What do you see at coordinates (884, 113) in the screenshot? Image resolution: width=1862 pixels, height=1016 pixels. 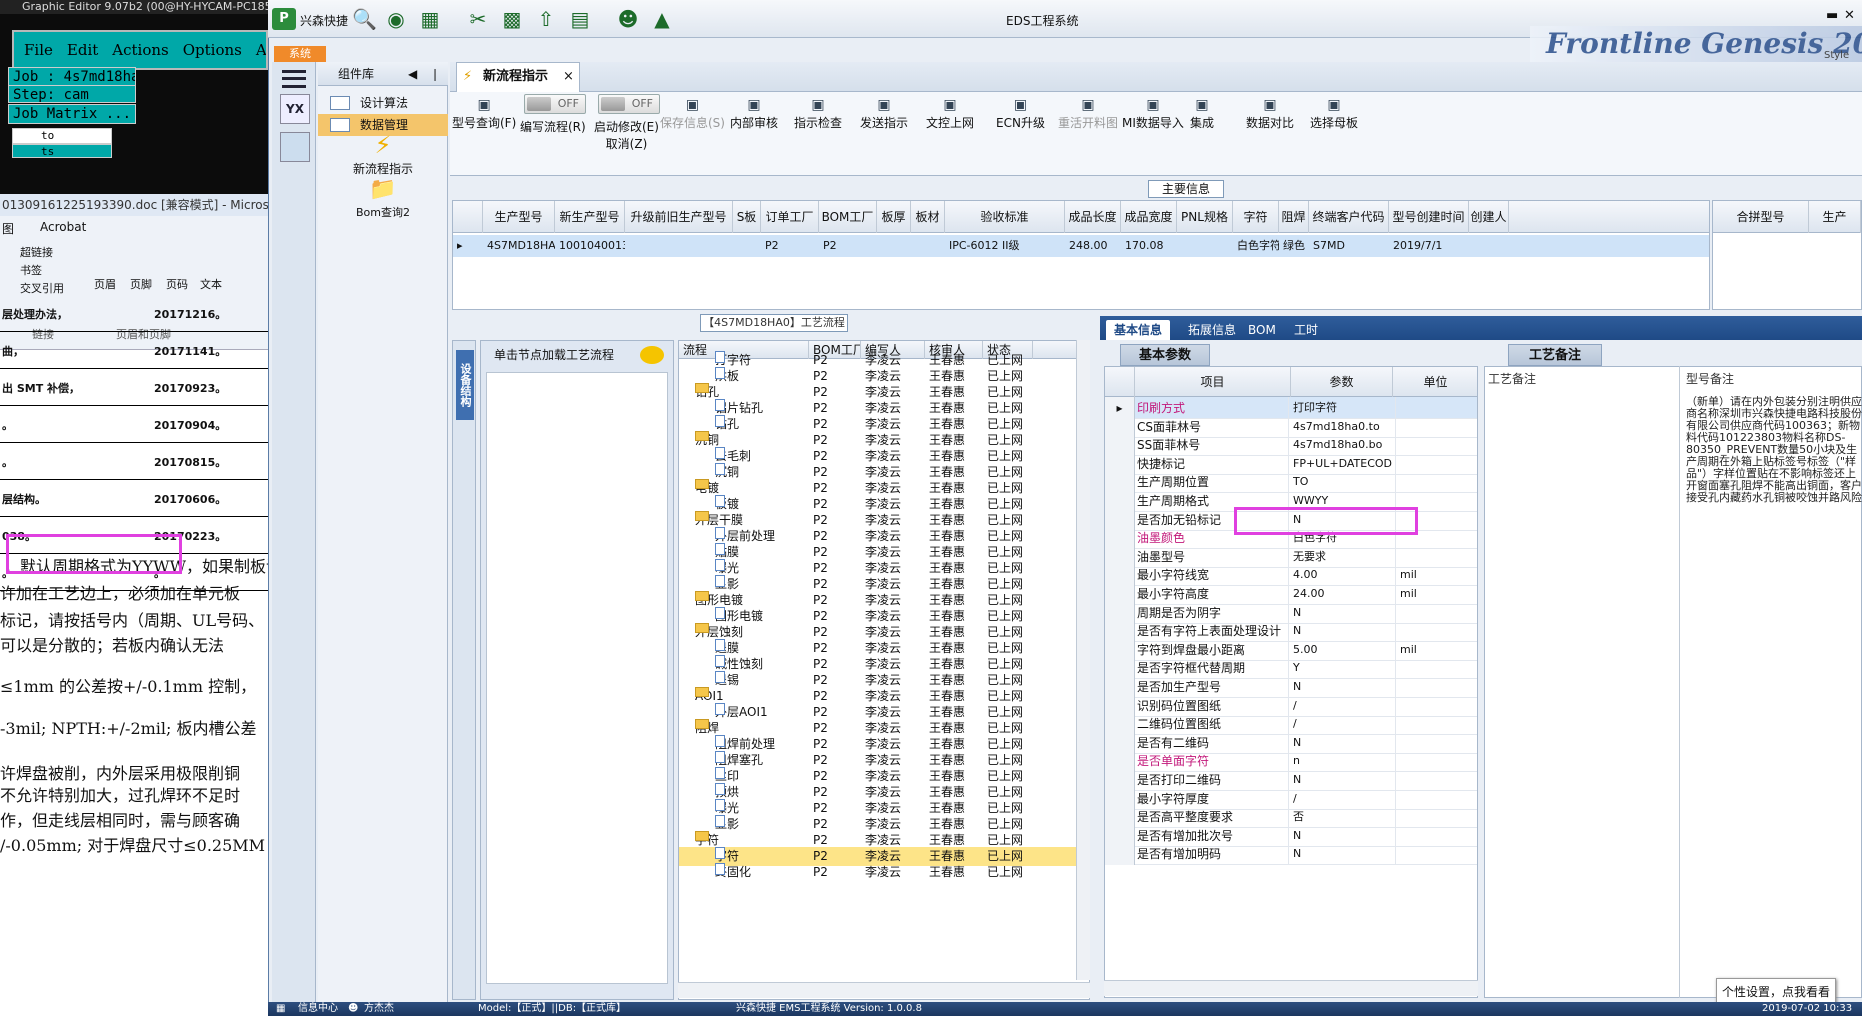 I see `toolbar-6: ▣ 发送指示` at bounding box center [884, 113].